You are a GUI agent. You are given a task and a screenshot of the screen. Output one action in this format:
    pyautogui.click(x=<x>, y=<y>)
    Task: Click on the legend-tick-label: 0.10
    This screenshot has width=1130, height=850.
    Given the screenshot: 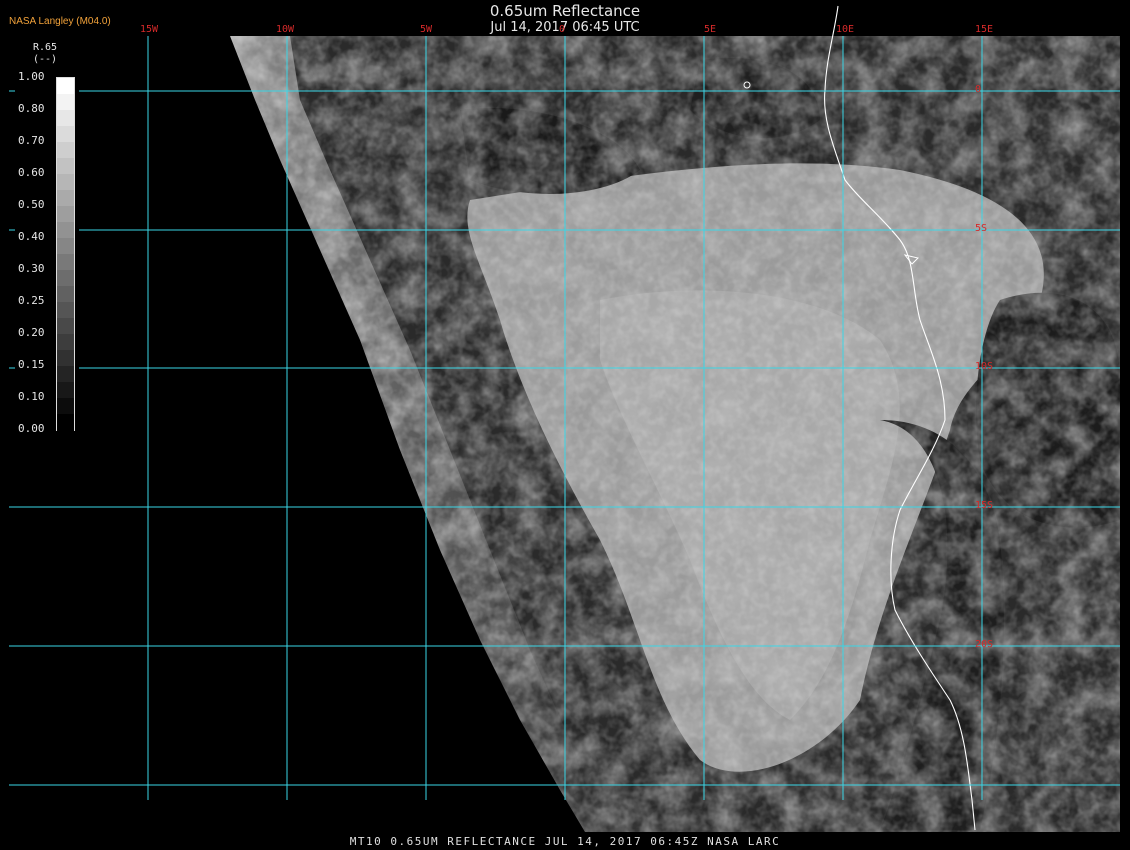 What is the action you would take?
    pyautogui.click(x=31, y=396)
    